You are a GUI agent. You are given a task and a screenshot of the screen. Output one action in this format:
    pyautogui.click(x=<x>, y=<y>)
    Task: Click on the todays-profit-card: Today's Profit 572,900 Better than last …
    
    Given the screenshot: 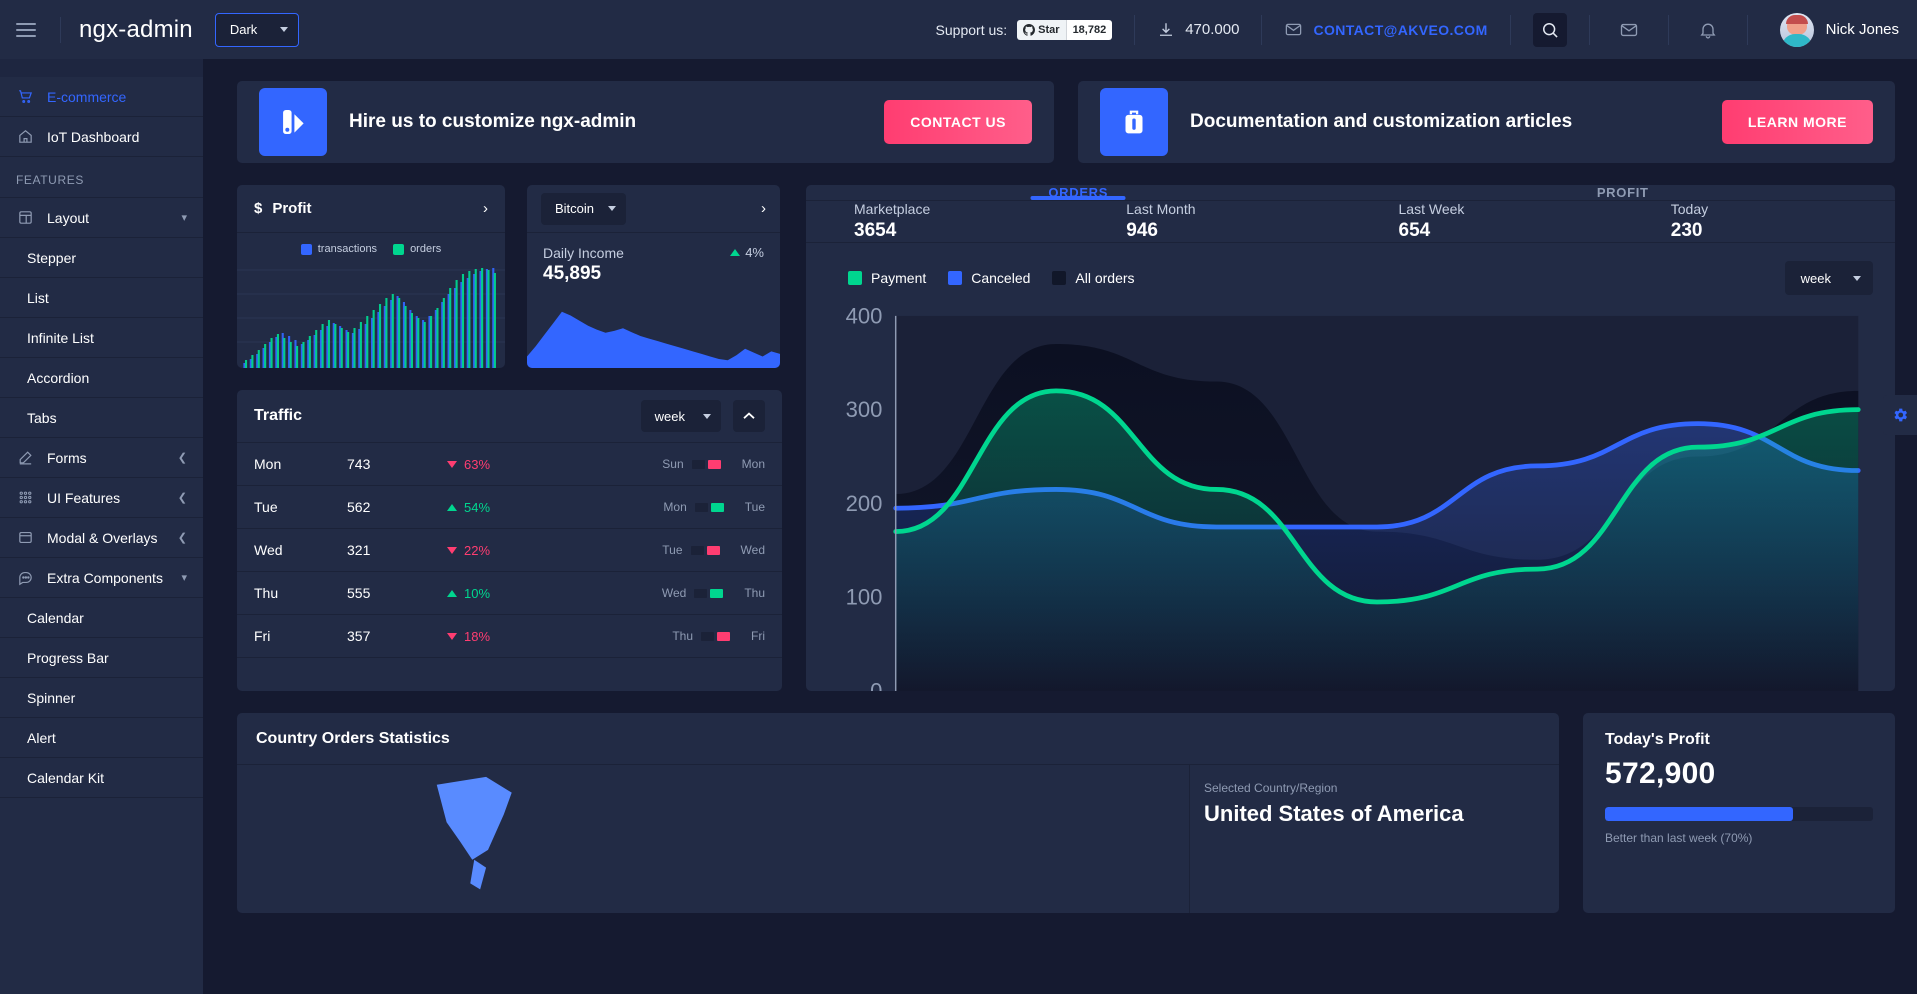 What is the action you would take?
    pyautogui.click(x=1739, y=813)
    